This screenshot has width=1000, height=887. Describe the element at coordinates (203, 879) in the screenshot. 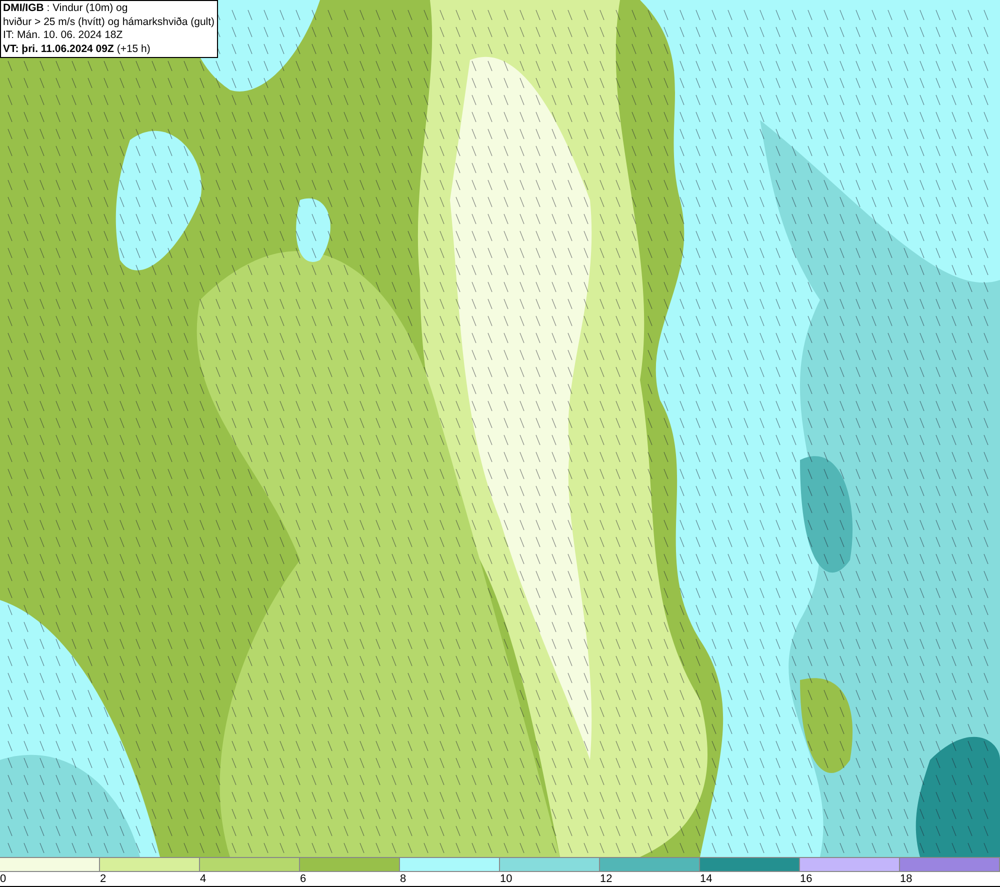

I see `legend-label: 4` at that location.